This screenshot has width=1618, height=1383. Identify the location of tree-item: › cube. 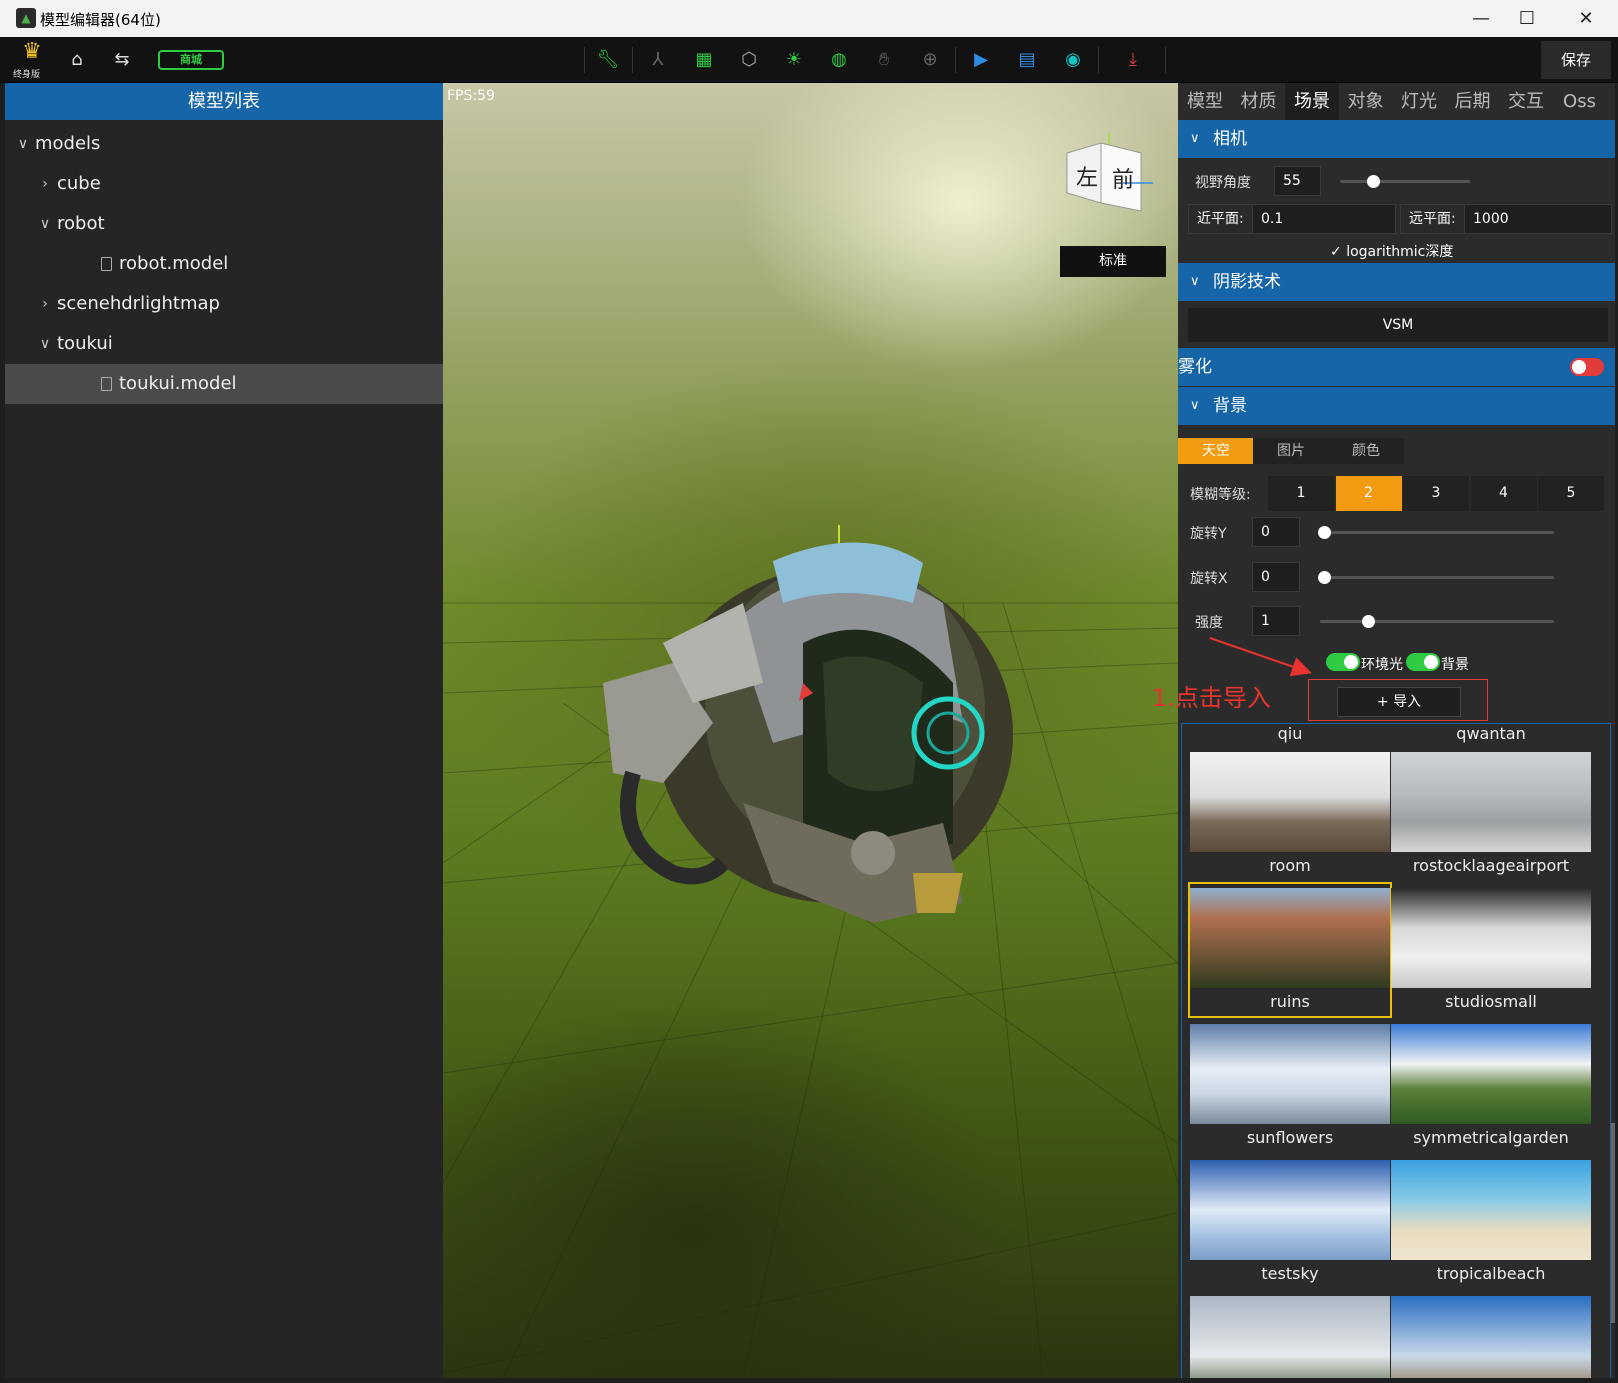
(224, 184).